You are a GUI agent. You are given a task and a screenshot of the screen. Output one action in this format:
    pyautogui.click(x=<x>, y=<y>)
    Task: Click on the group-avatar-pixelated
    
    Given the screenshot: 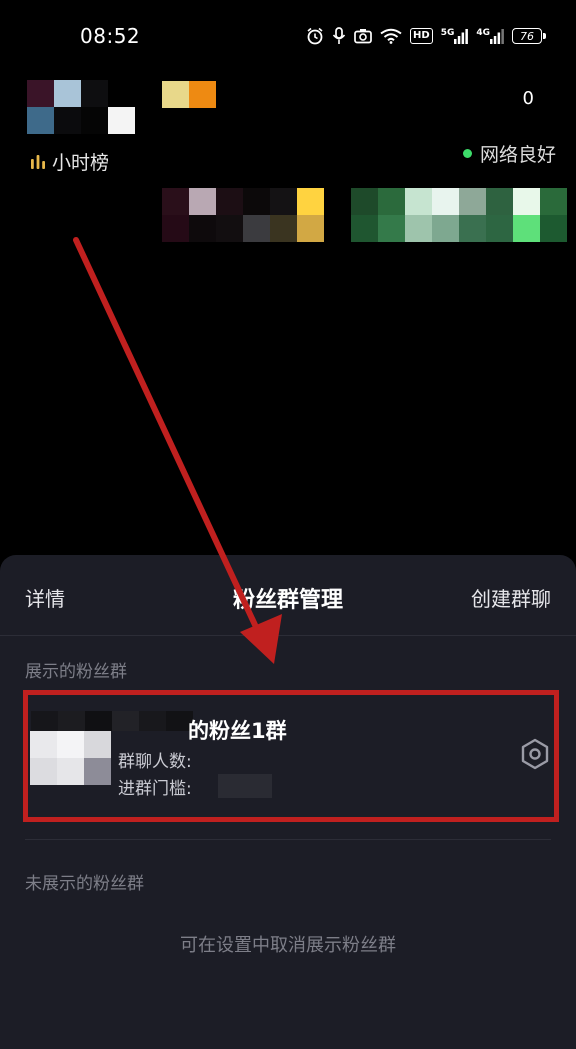 What is the action you would take?
    pyautogui.click(x=70, y=758)
    